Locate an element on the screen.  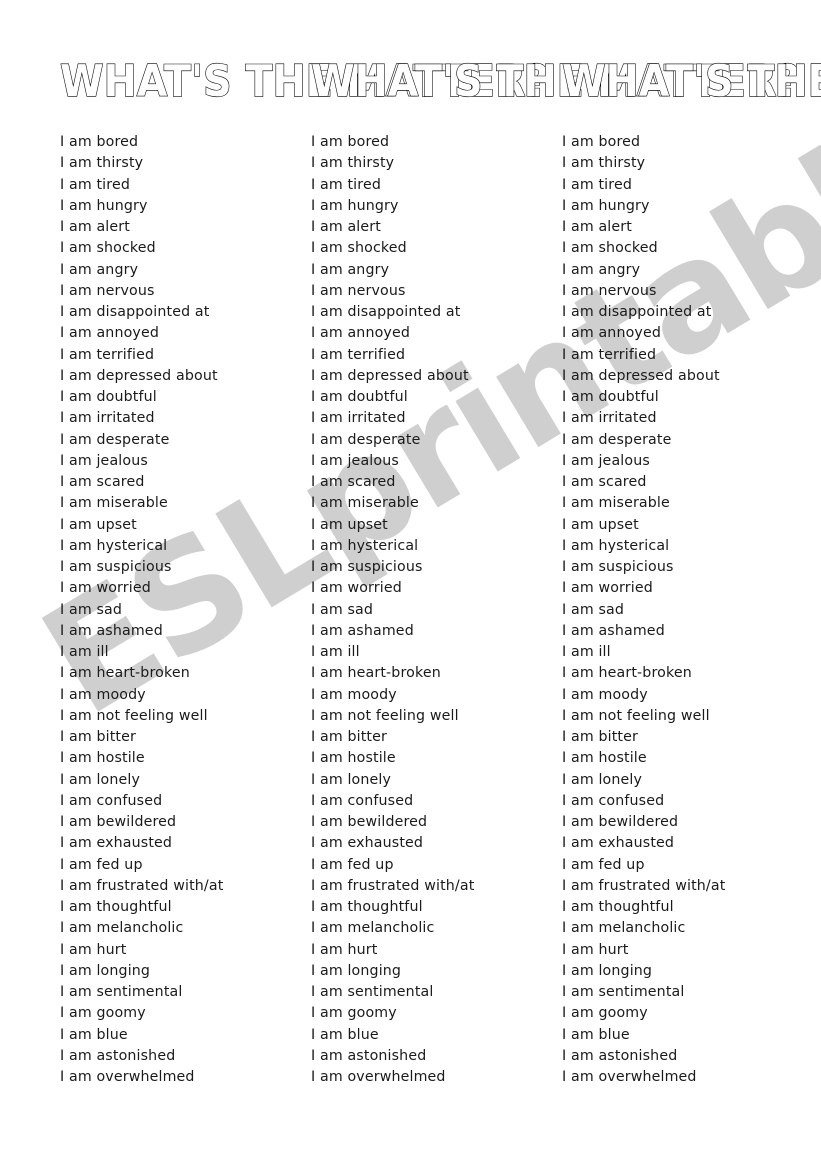
phrase-item: I am frustrated with/at is located at coordinates (393, 885).